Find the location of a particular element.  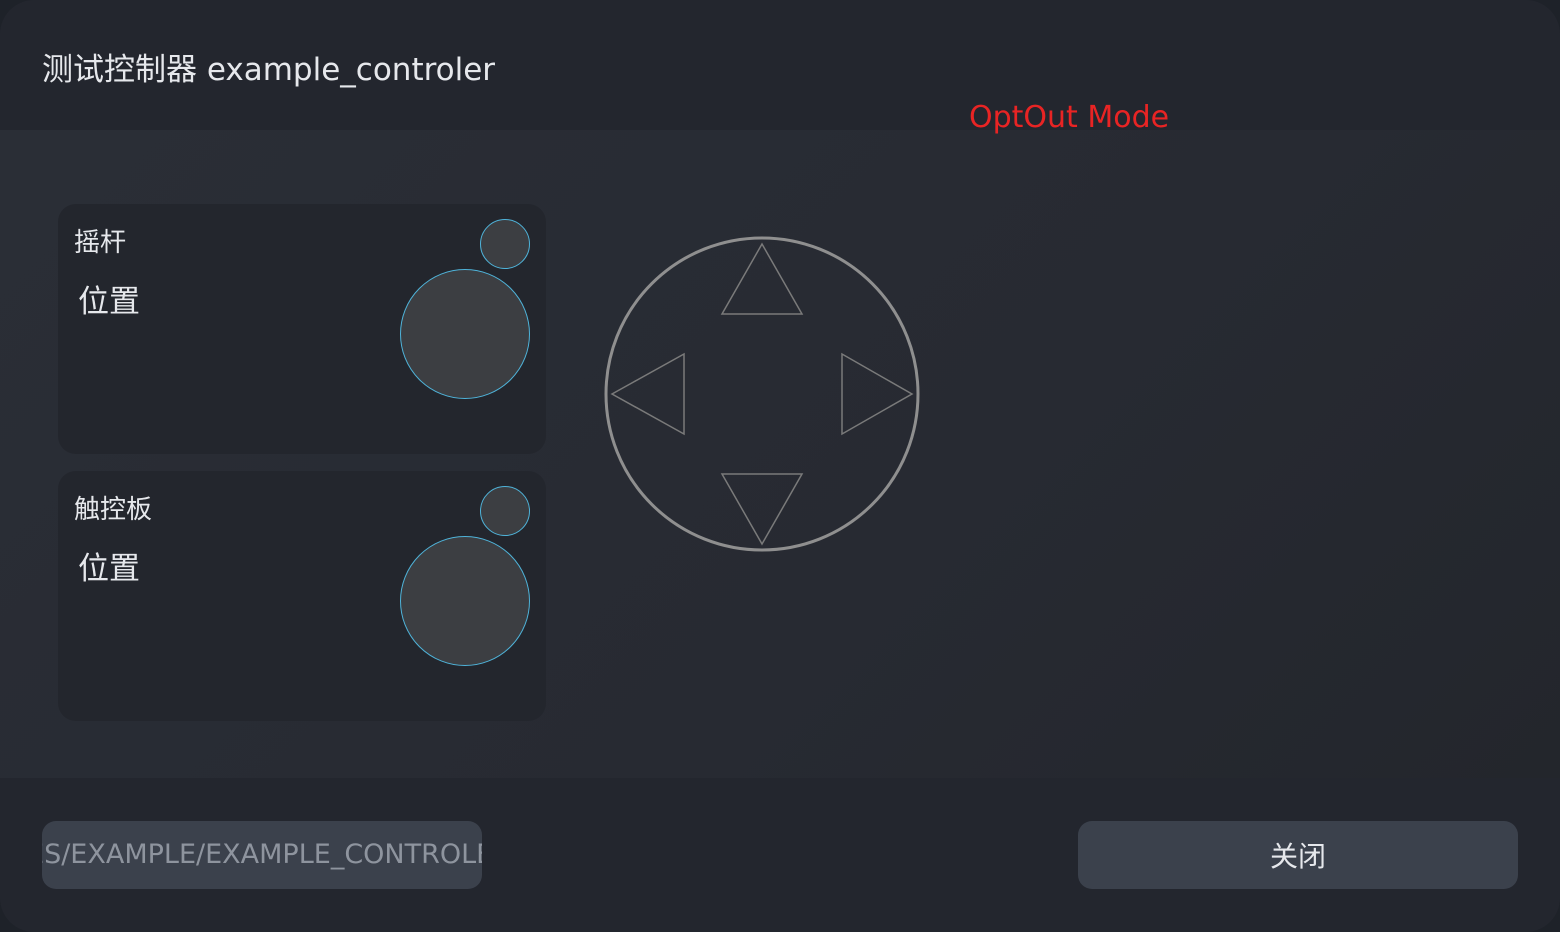

close-button: 关闭 is located at coordinates (1298, 855).